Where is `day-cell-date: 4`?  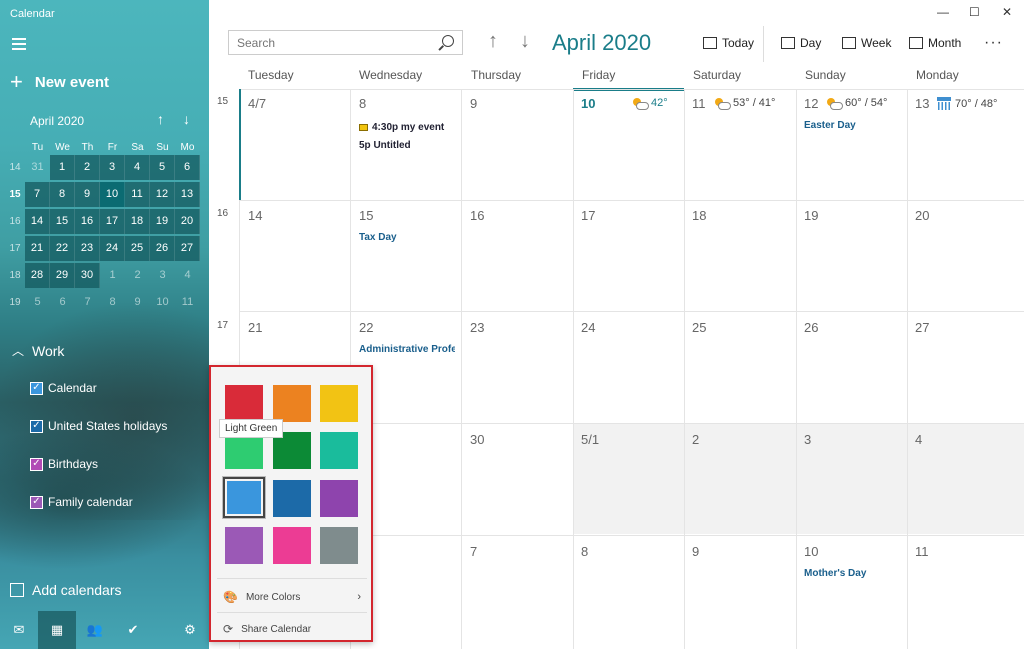 day-cell-date: 4 is located at coordinates (918, 439).